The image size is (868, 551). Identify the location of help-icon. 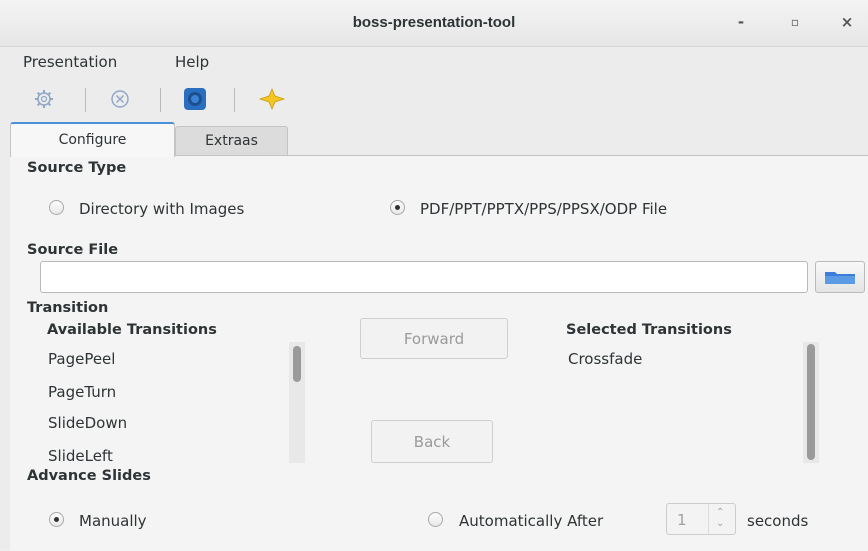
(195, 99).